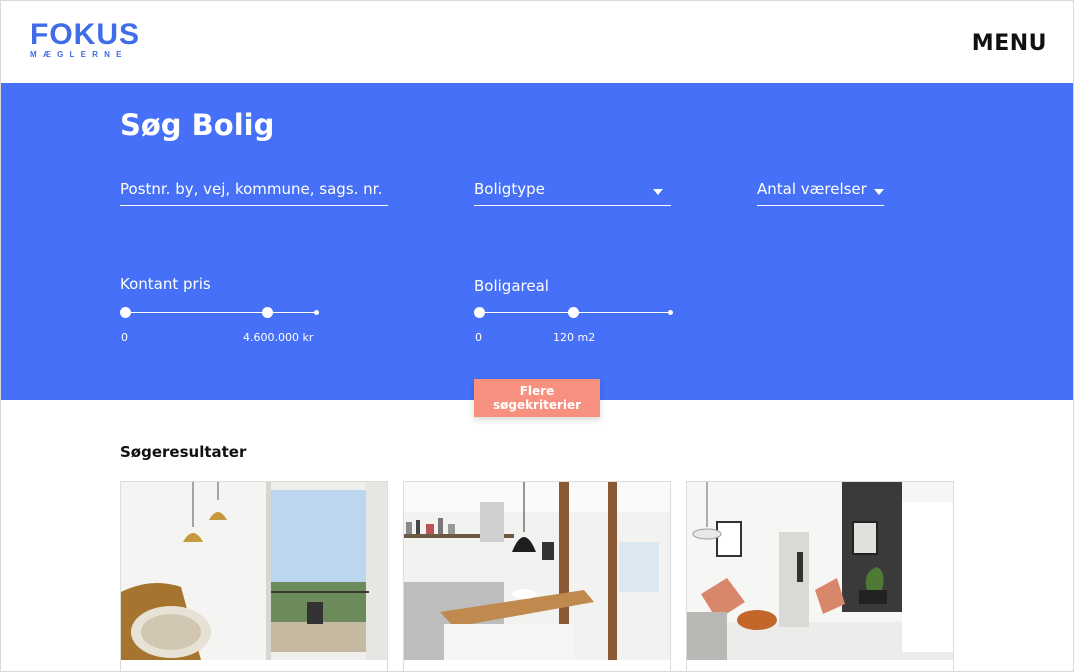 This screenshot has width=1074, height=672. What do you see at coordinates (572, 192) in the screenshot?
I see `property-type-select: Boligtype` at bounding box center [572, 192].